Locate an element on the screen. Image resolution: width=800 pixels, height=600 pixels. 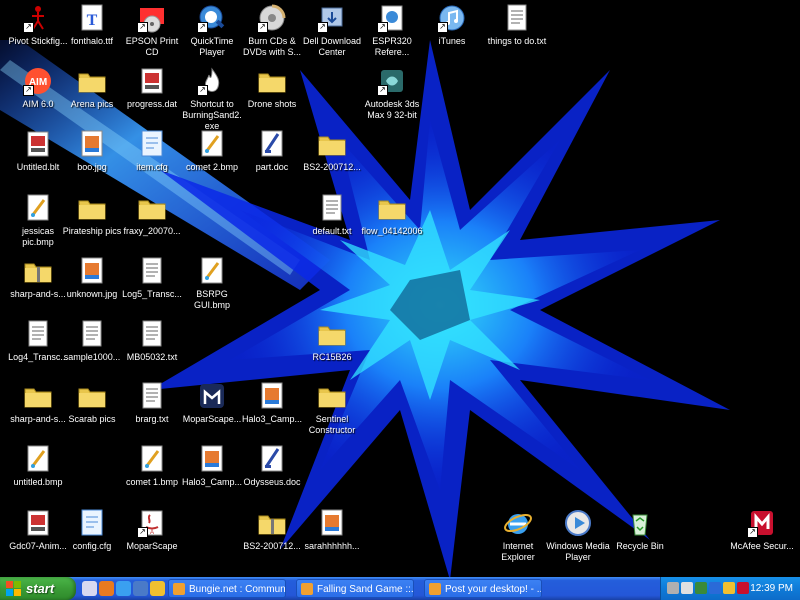
desktop-icon: Pirateship pics is located at coordinates (92, 222).